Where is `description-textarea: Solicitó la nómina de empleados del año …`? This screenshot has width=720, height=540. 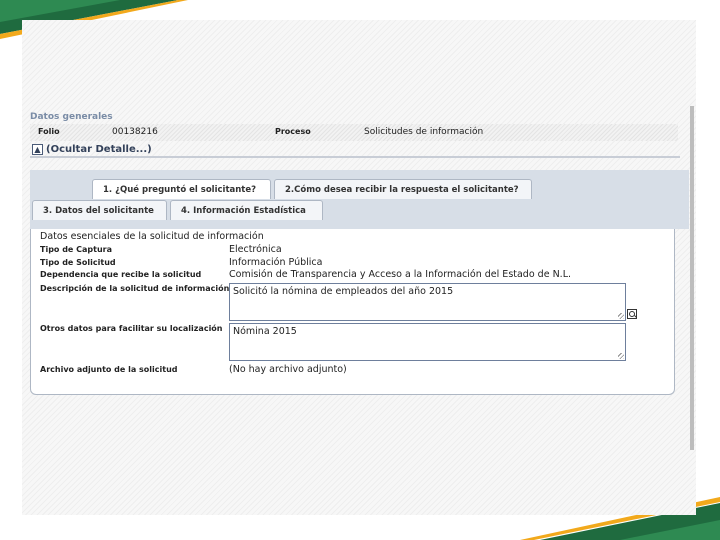 description-textarea: Solicitó la nómina de empleados del año … is located at coordinates (427, 302).